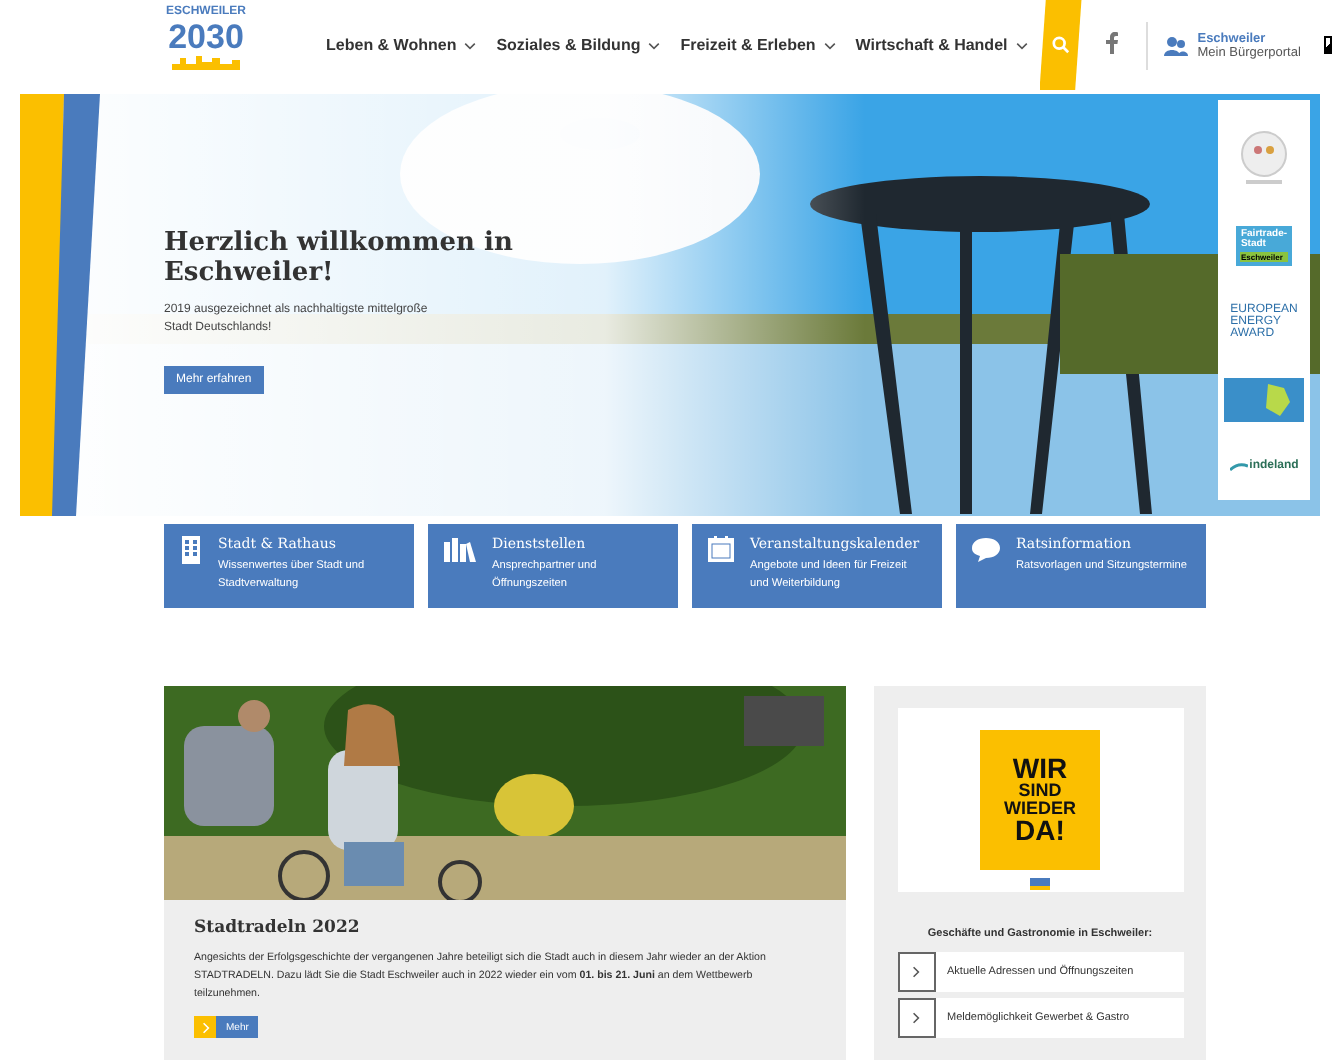 The height and width of the screenshot is (1060, 1332). I want to click on logo-icon, so click(1040, 884).